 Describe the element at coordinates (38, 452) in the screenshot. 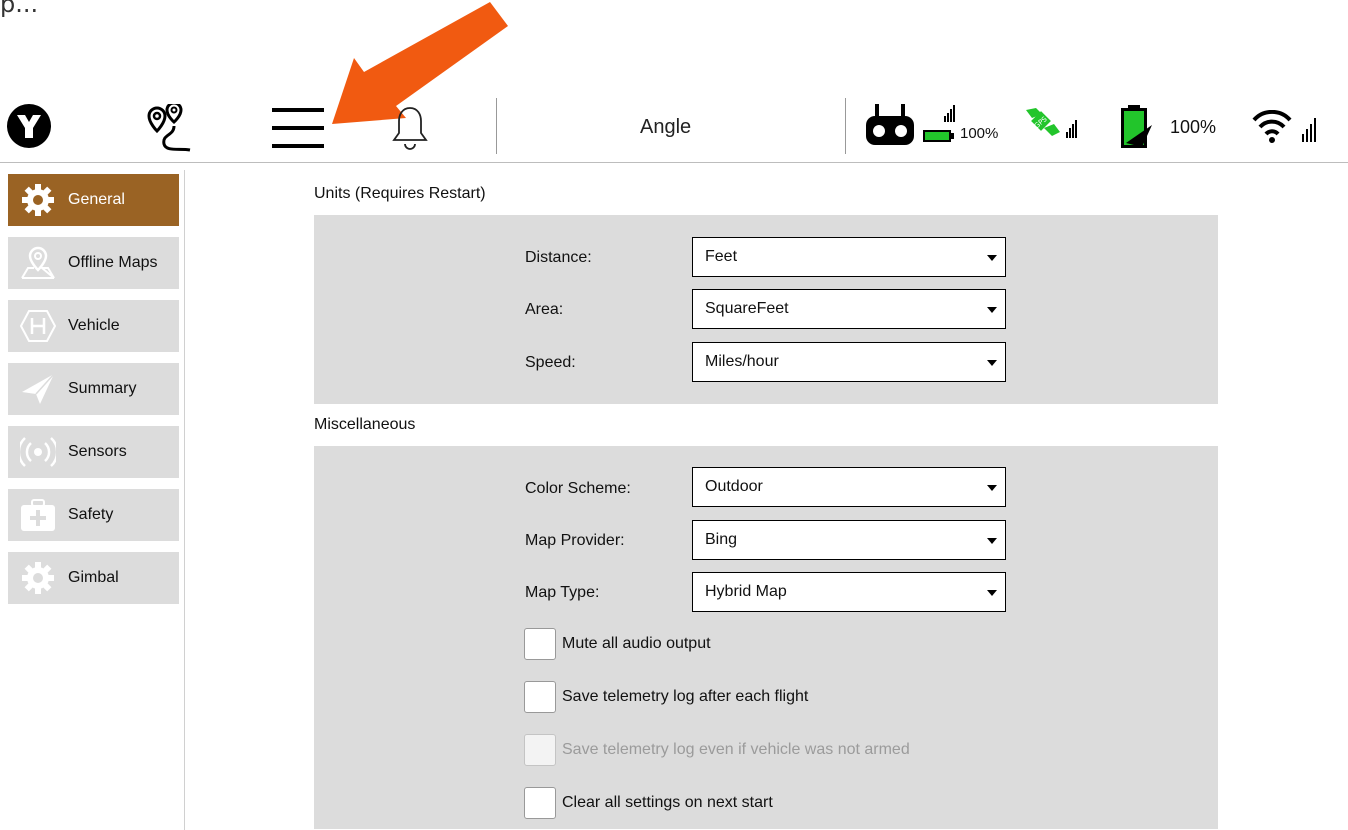

I see `sensor-broadcast-icon` at that location.